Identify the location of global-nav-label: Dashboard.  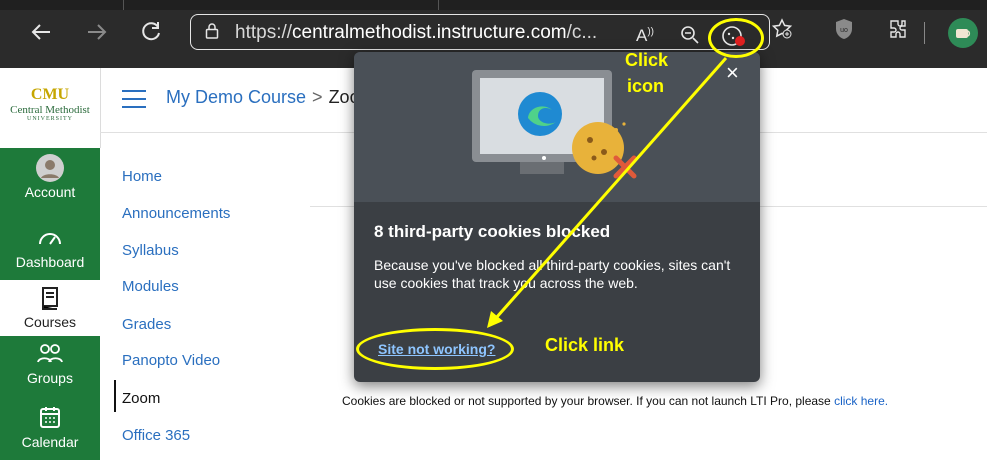
(50, 262).